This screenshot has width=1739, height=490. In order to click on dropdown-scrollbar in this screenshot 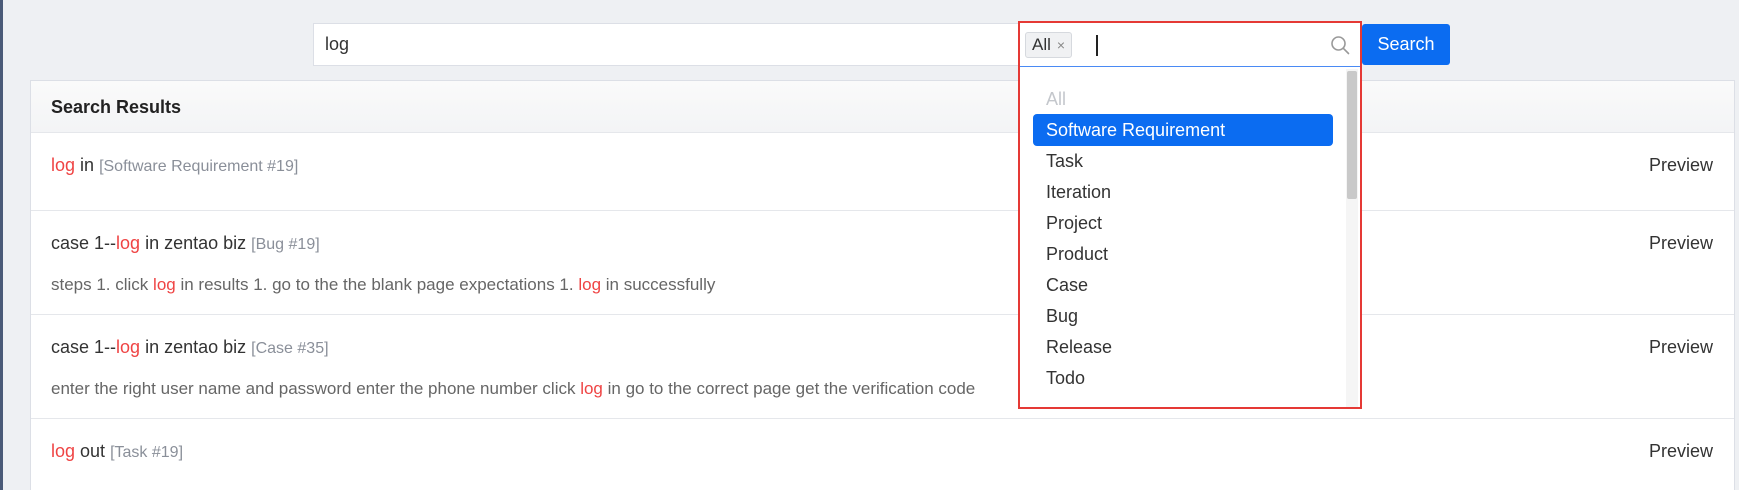, I will do `click(1352, 238)`.